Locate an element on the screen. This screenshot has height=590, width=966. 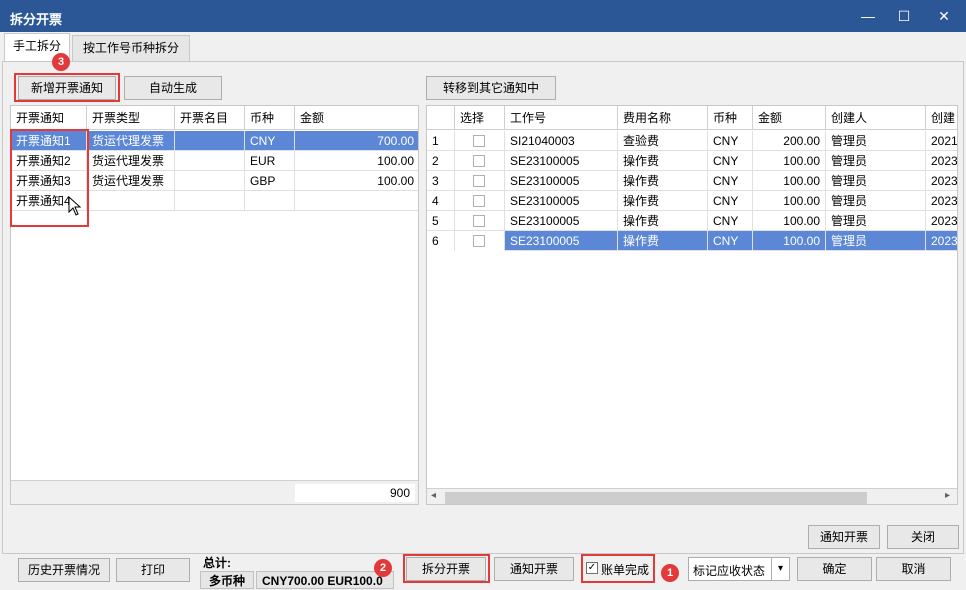
minimize-button: — is located at coordinates (868, 16).